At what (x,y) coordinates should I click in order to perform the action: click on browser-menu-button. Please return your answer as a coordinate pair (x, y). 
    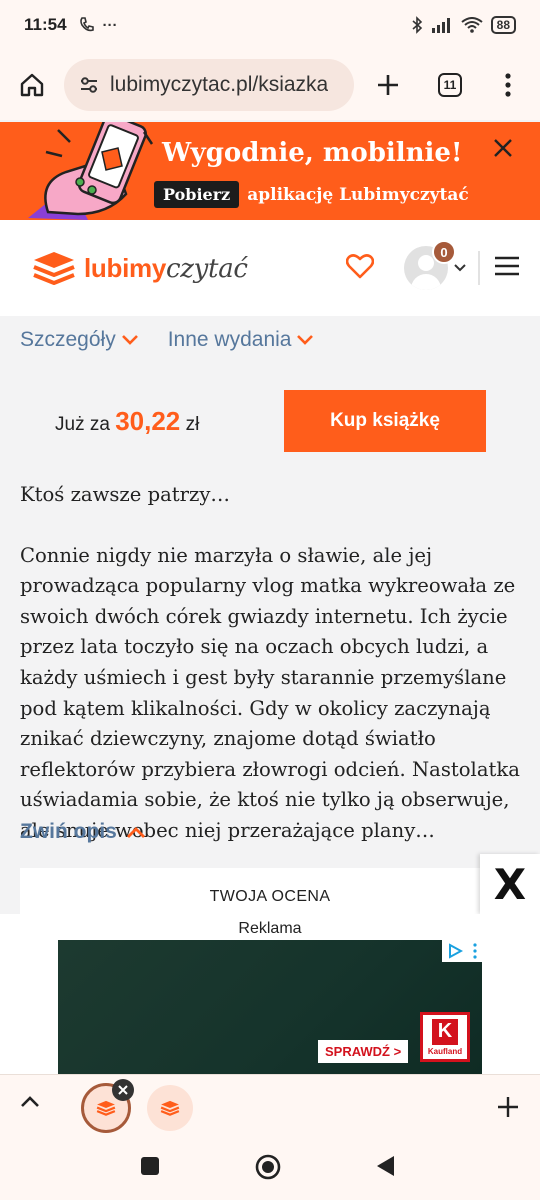
    Looking at the image, I should click on (508, 85).